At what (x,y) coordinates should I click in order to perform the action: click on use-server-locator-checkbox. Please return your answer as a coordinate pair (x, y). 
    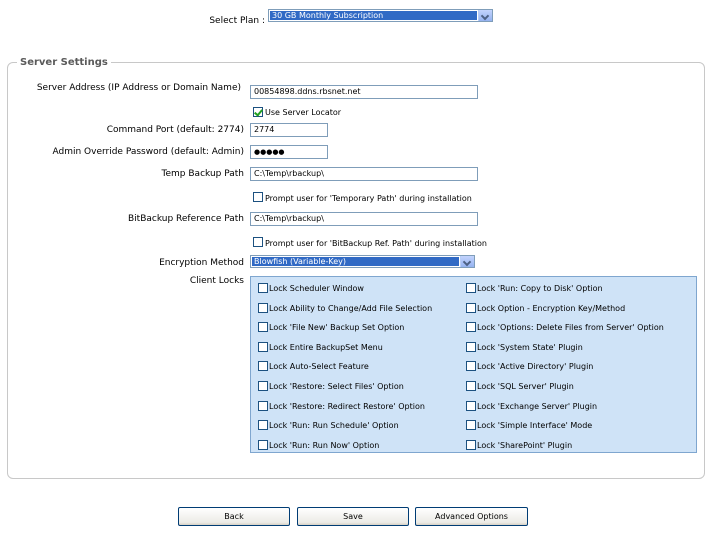
    Looking at the image, I should click on (258, 112).